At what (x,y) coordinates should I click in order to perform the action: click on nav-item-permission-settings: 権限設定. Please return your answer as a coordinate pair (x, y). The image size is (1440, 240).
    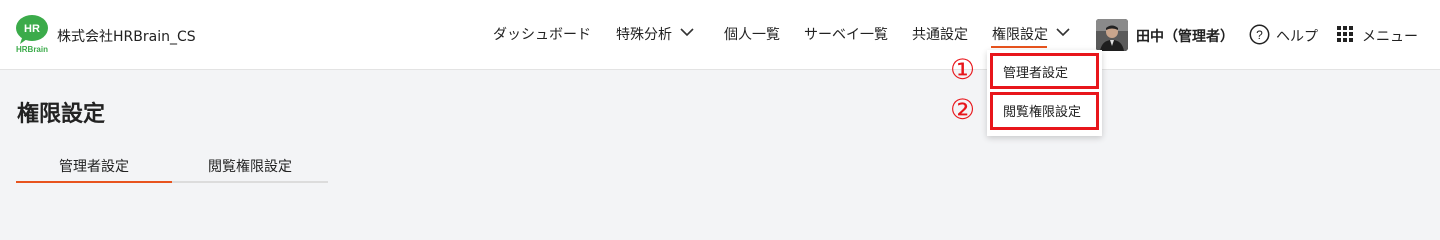
    Looking at the image, I should click on (1020, 34).